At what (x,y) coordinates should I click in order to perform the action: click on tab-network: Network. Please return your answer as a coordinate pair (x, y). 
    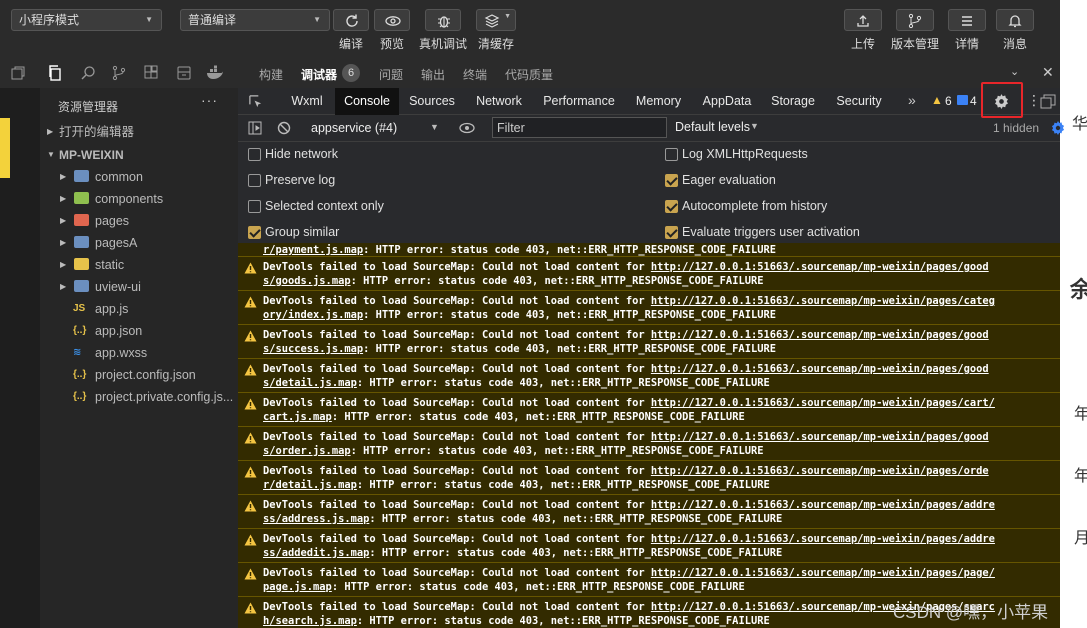
    Looking at the image, I should click on (499, 101).